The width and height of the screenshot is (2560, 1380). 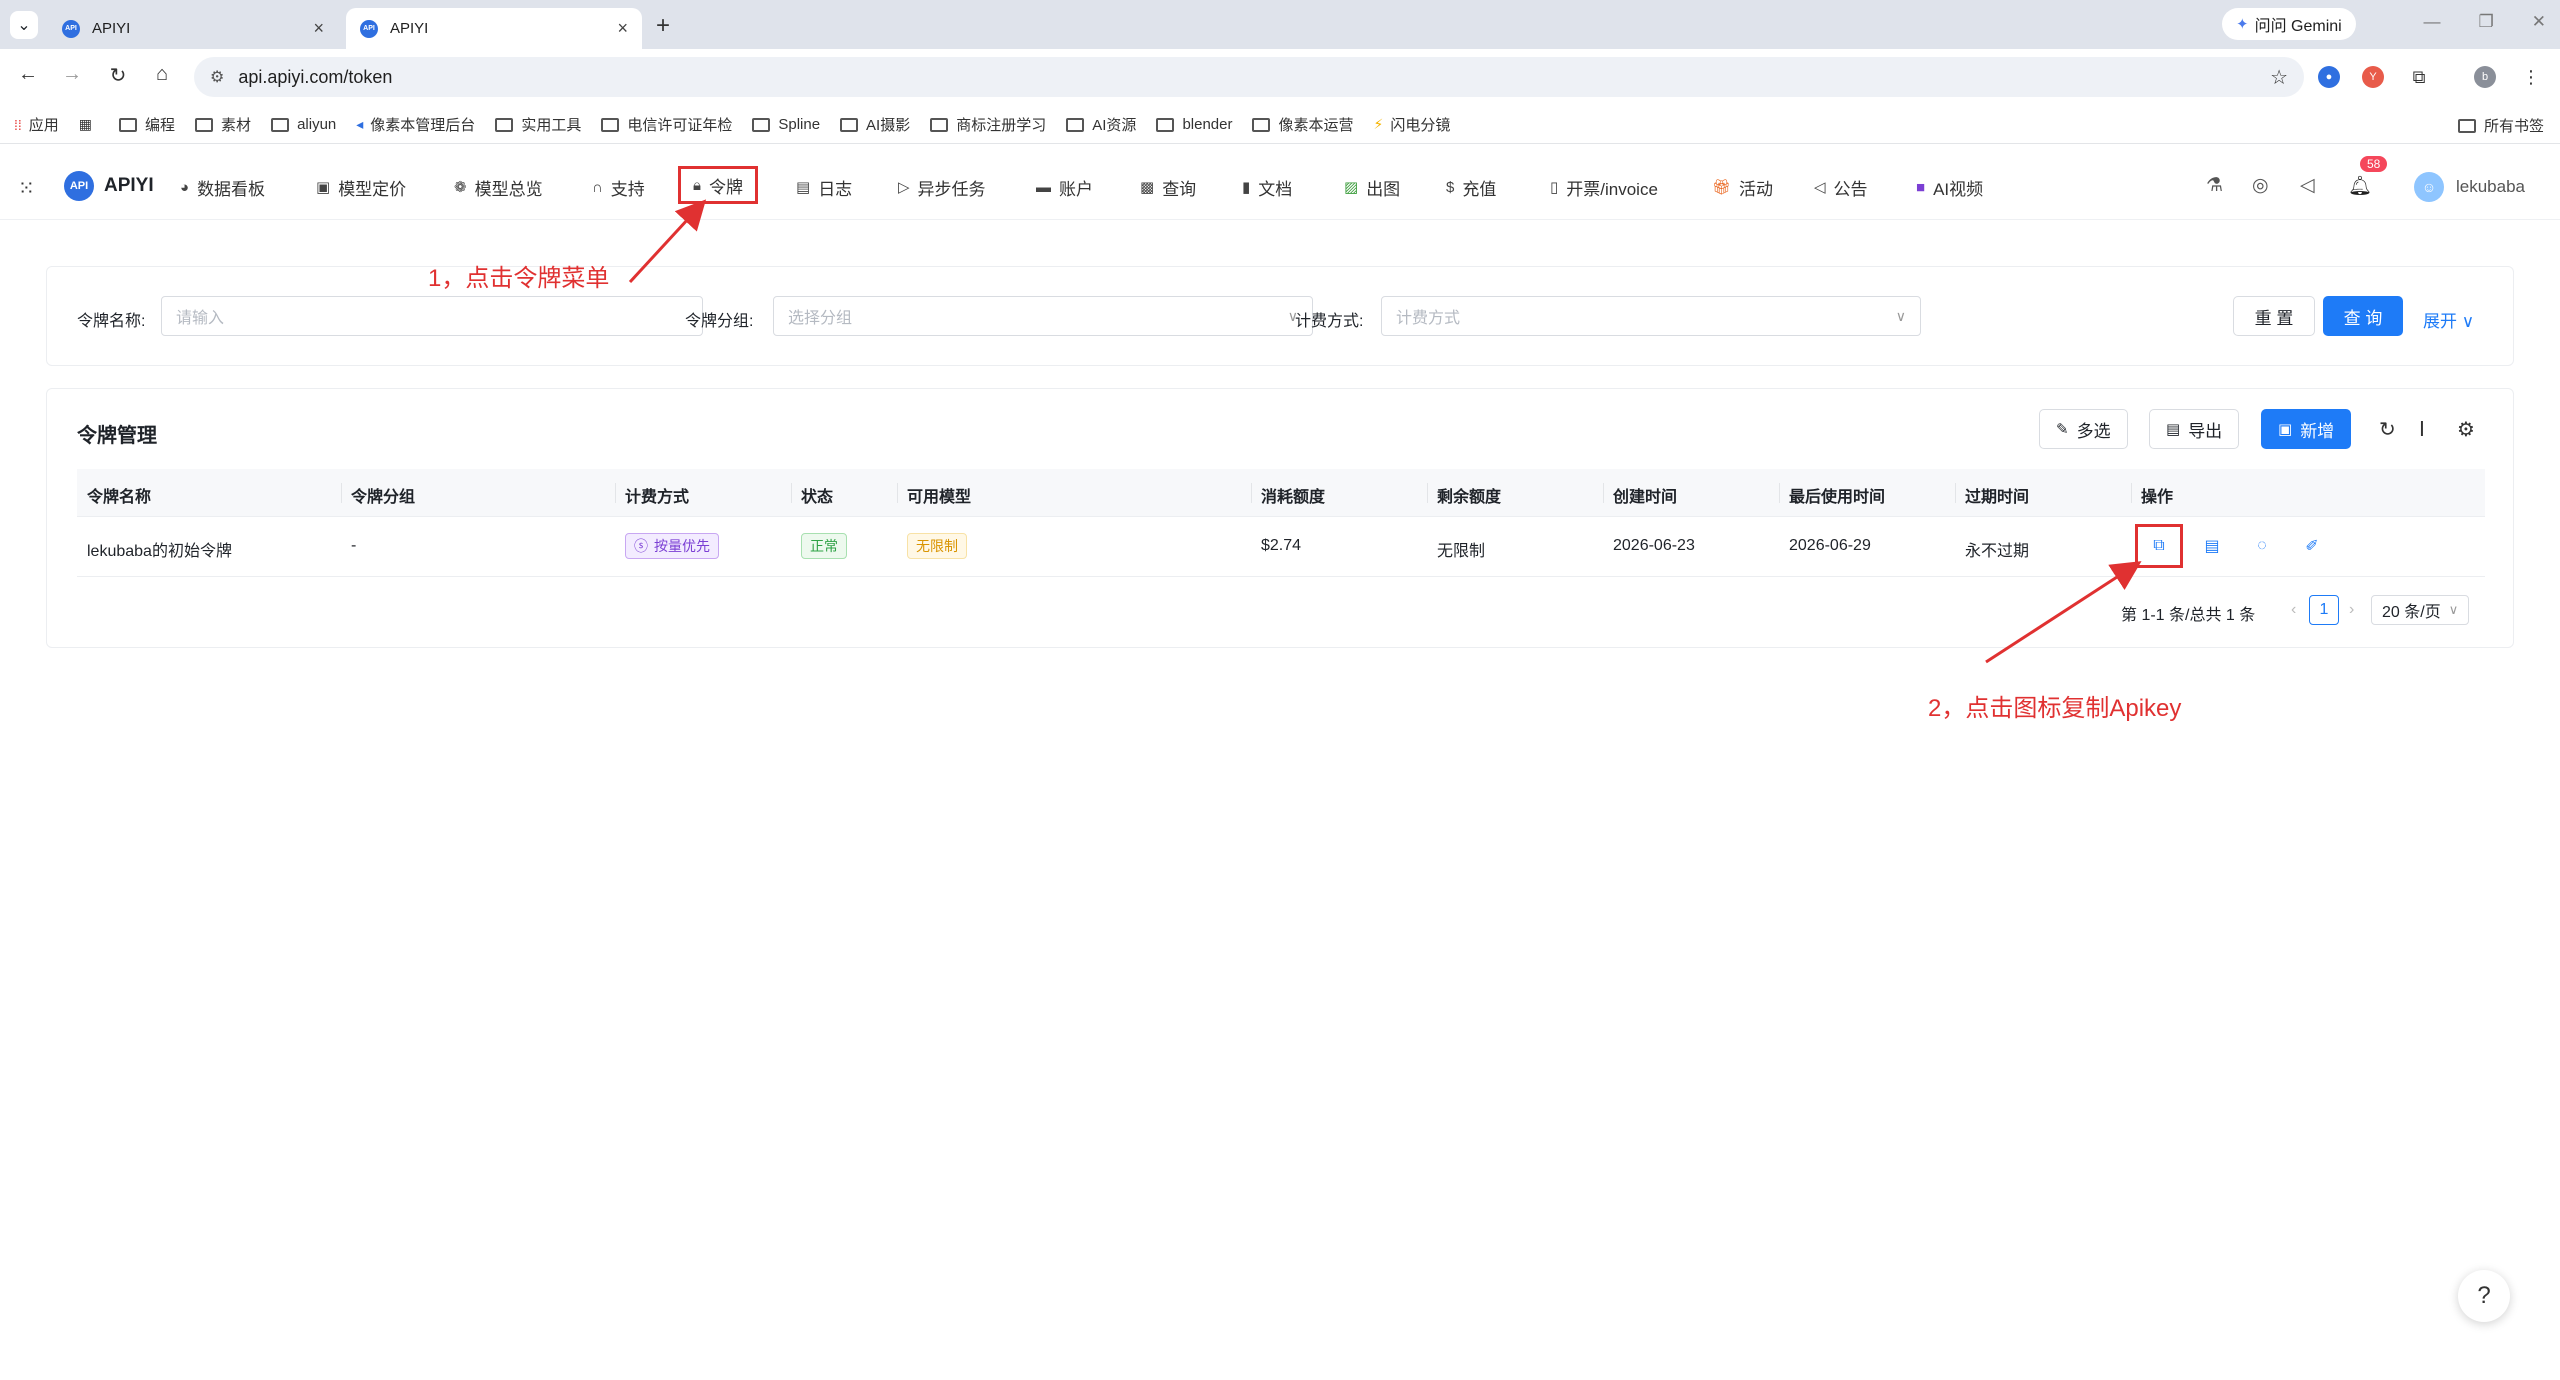 I want to click on browser-tab-active: API APIYI ×, so click(x=494, y=28).